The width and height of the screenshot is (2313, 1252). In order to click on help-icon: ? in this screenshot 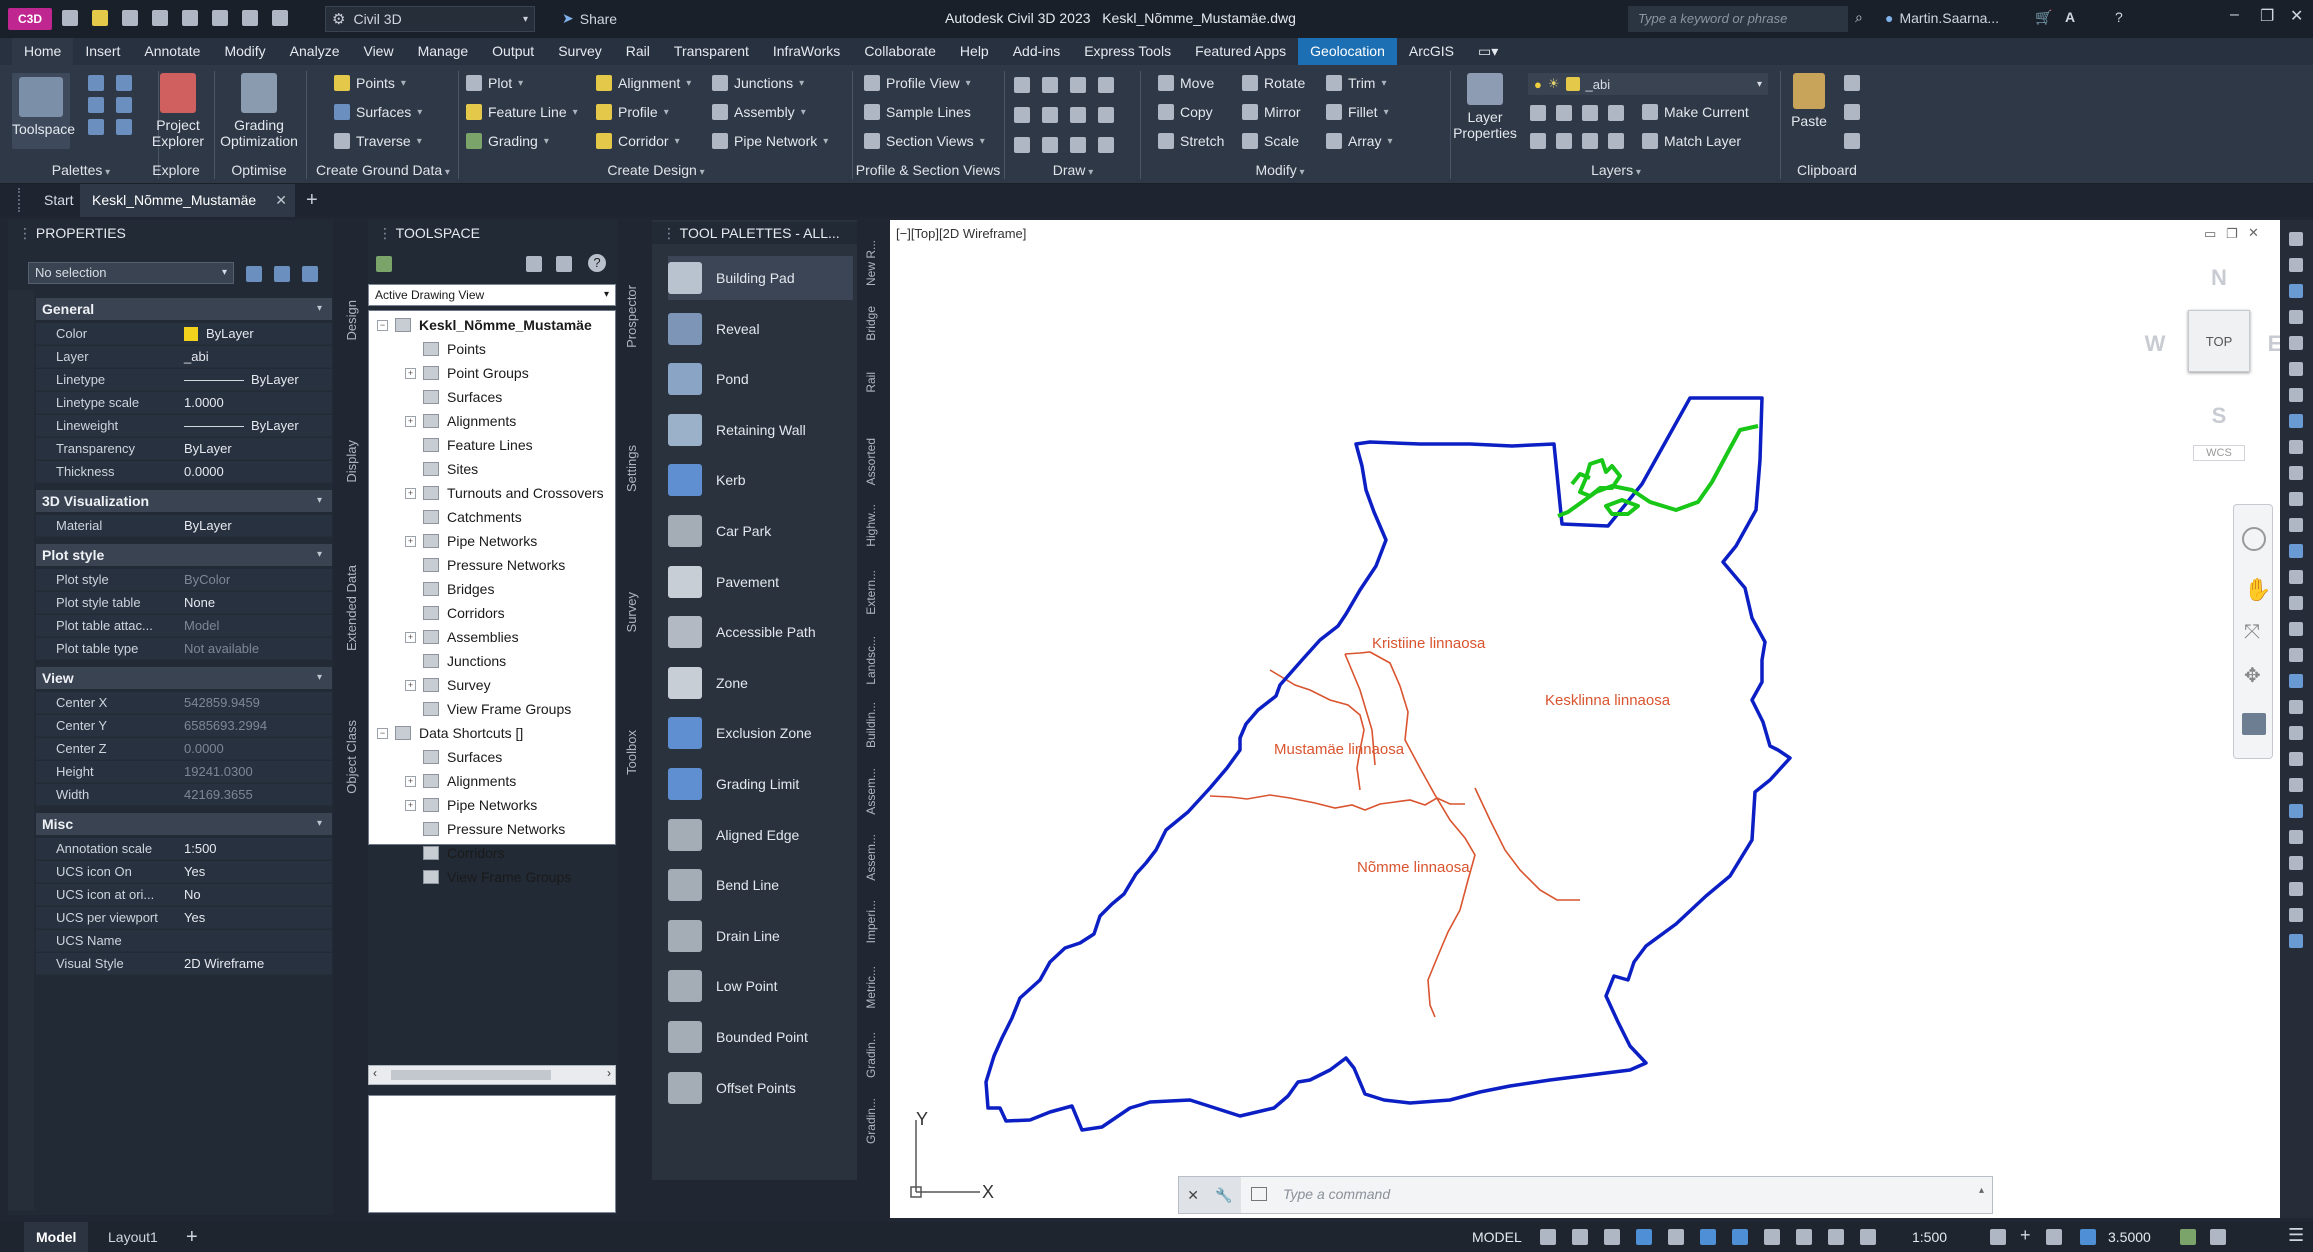, I will do `click(2119, 17)`.